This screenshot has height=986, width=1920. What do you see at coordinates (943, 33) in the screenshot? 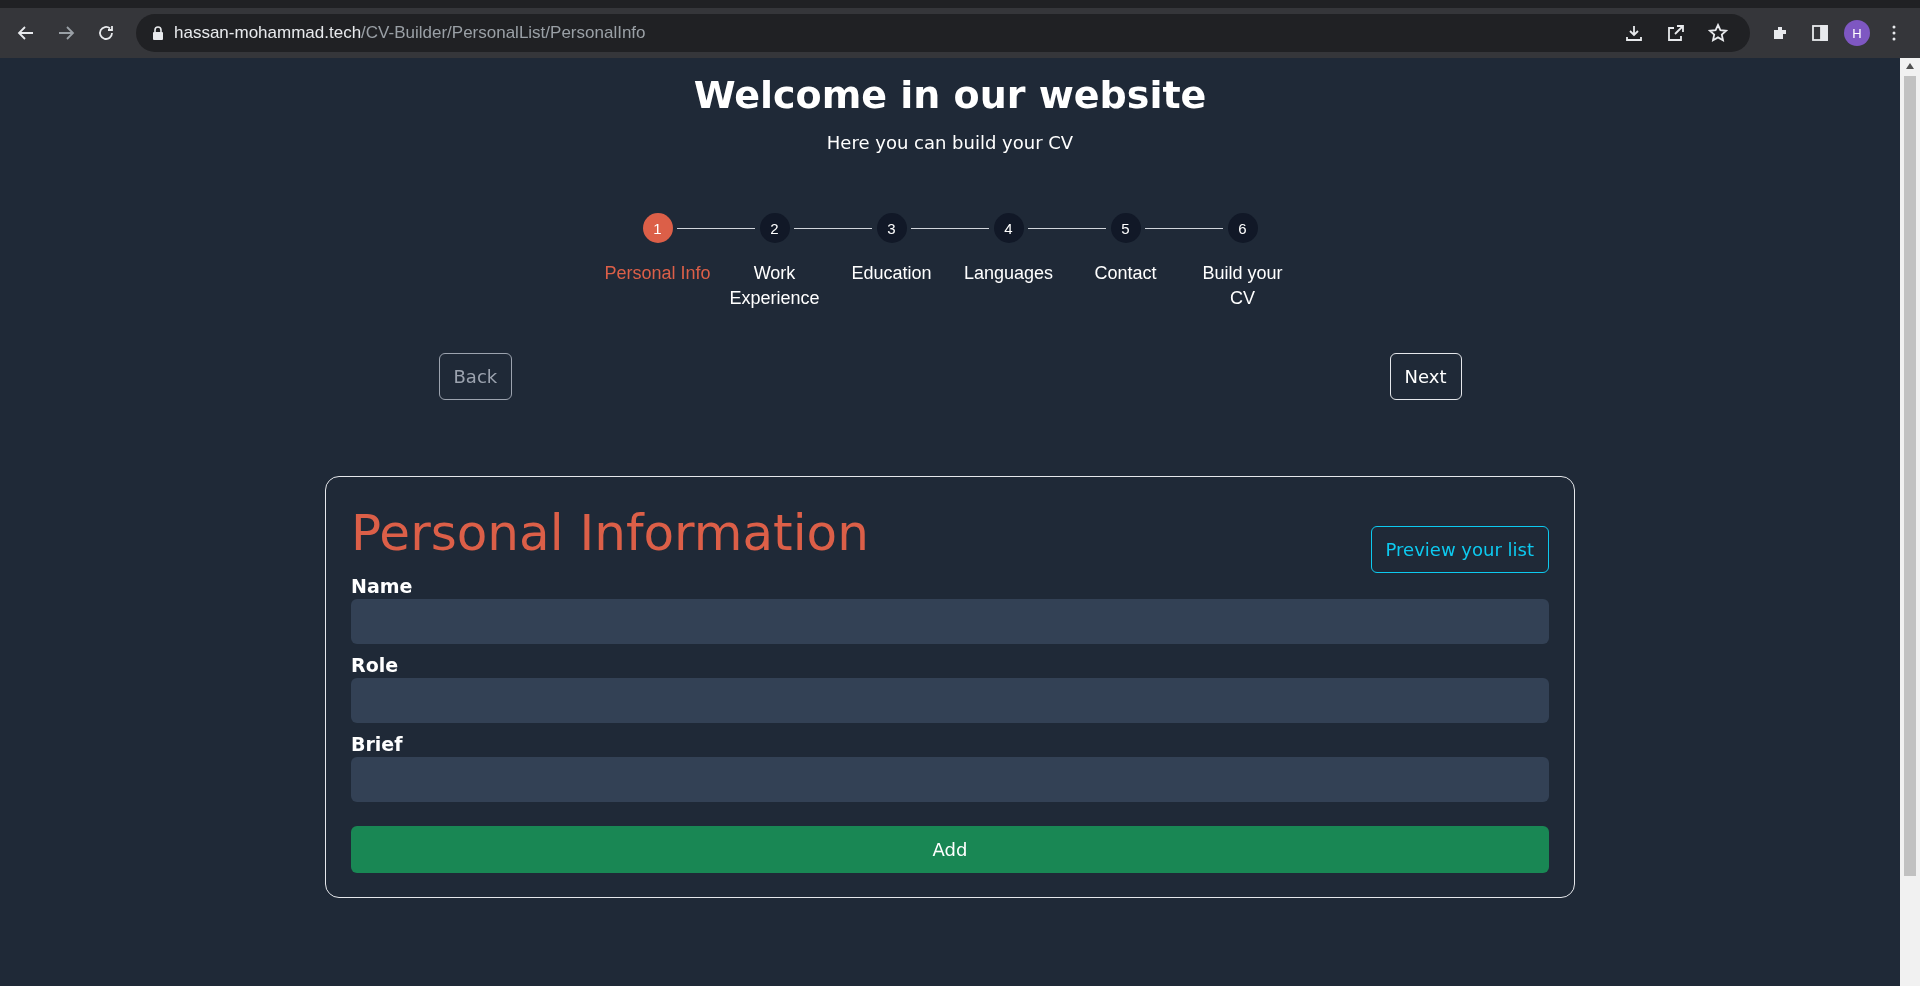
I see `address-bar: hassan-mohammad.tech/CV-Builder/PersonalList/PersonalInfo` at bounding box center [943, 33].